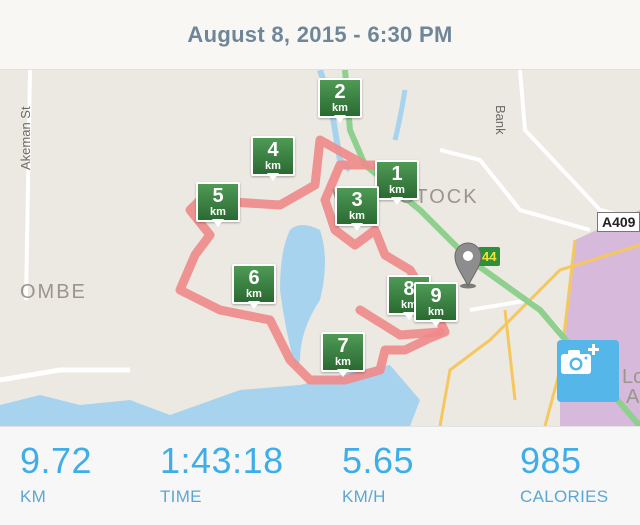  I want to click on km-marker-2: 2 km, so click(340, 102).